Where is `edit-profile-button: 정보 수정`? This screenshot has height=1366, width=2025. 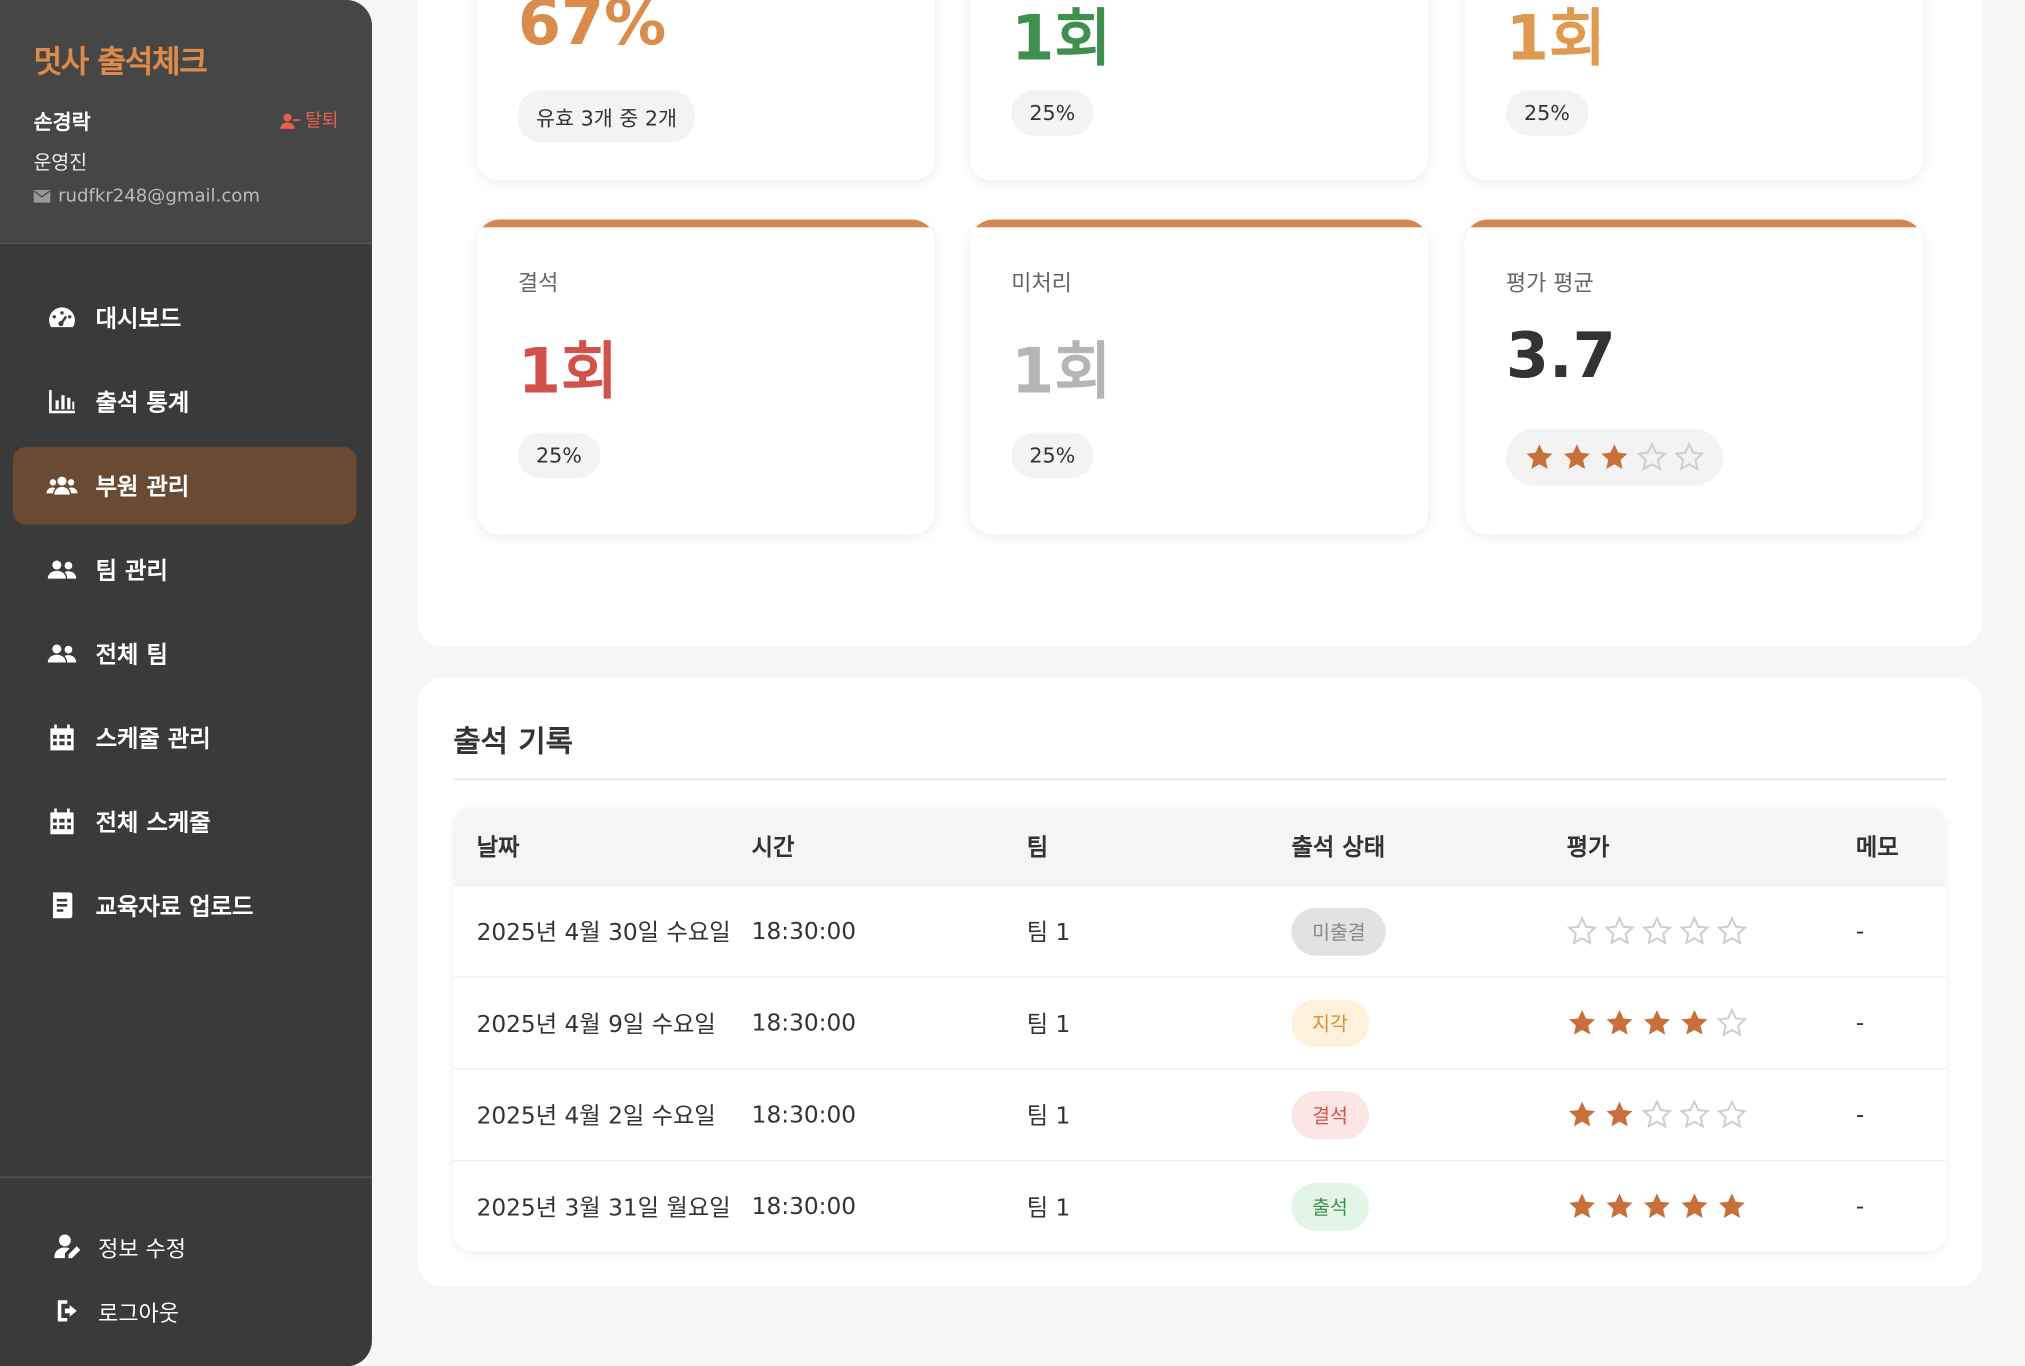 edit-profile-button: 정보 수정 is located at coordinates (186, 1246).